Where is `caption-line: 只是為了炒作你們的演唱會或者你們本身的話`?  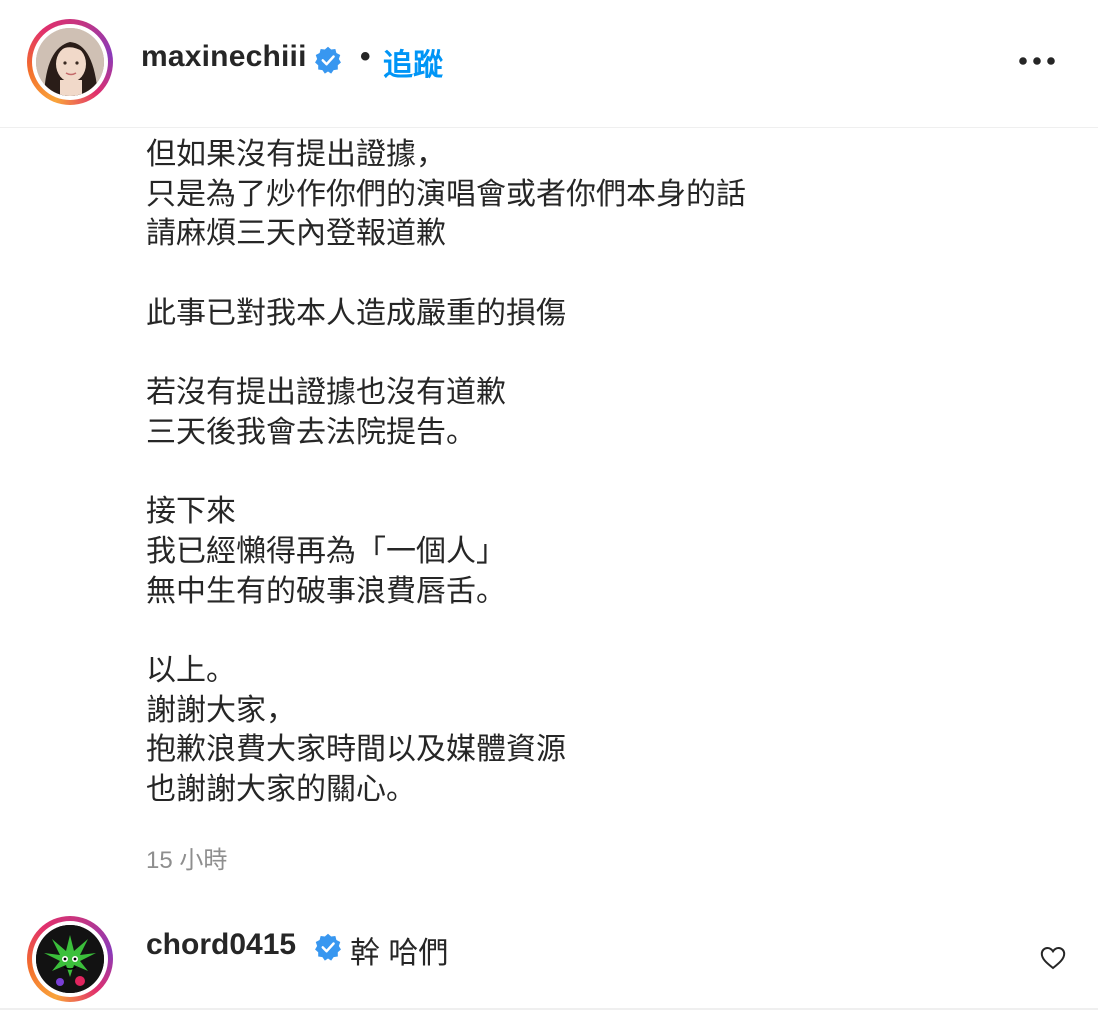
caption-line: 只是為了炒作你們的演唱會或者你們本身的話 is located at coordinates (446, 194).